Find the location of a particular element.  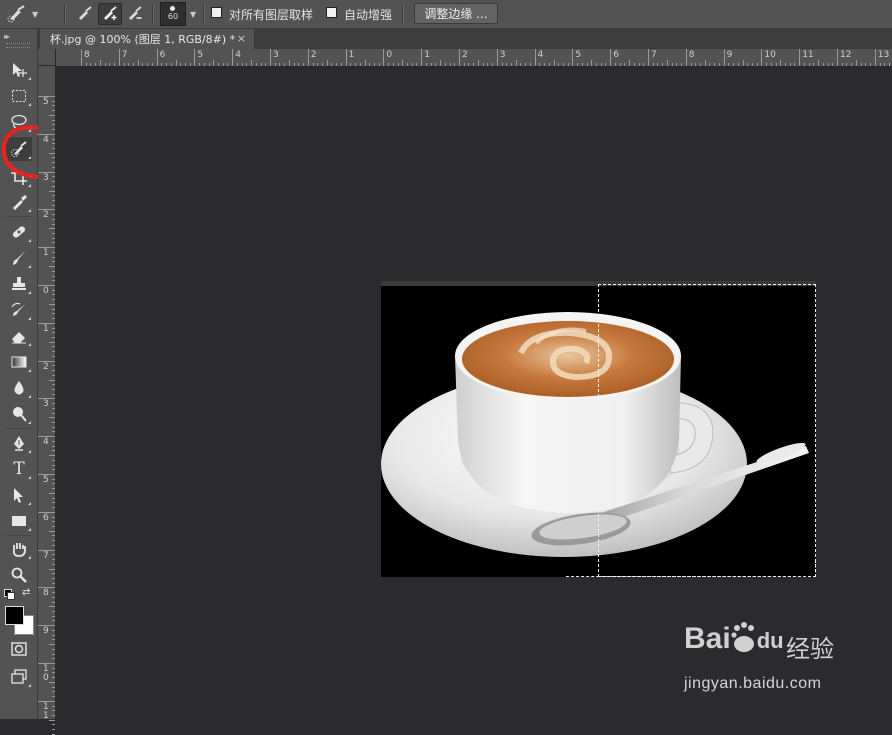

baidu-jingyan-text: 经验 is located at coordinates (810, 649).